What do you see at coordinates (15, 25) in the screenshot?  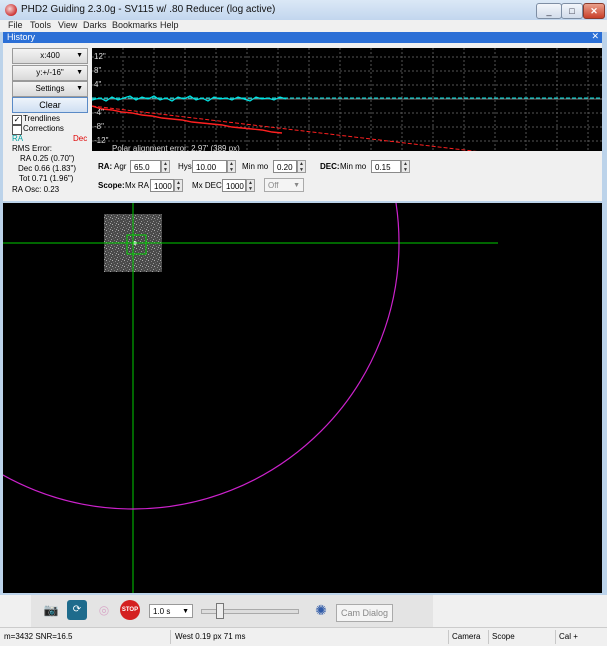 I see `menu-file: File` at bounding box center [15, 25].